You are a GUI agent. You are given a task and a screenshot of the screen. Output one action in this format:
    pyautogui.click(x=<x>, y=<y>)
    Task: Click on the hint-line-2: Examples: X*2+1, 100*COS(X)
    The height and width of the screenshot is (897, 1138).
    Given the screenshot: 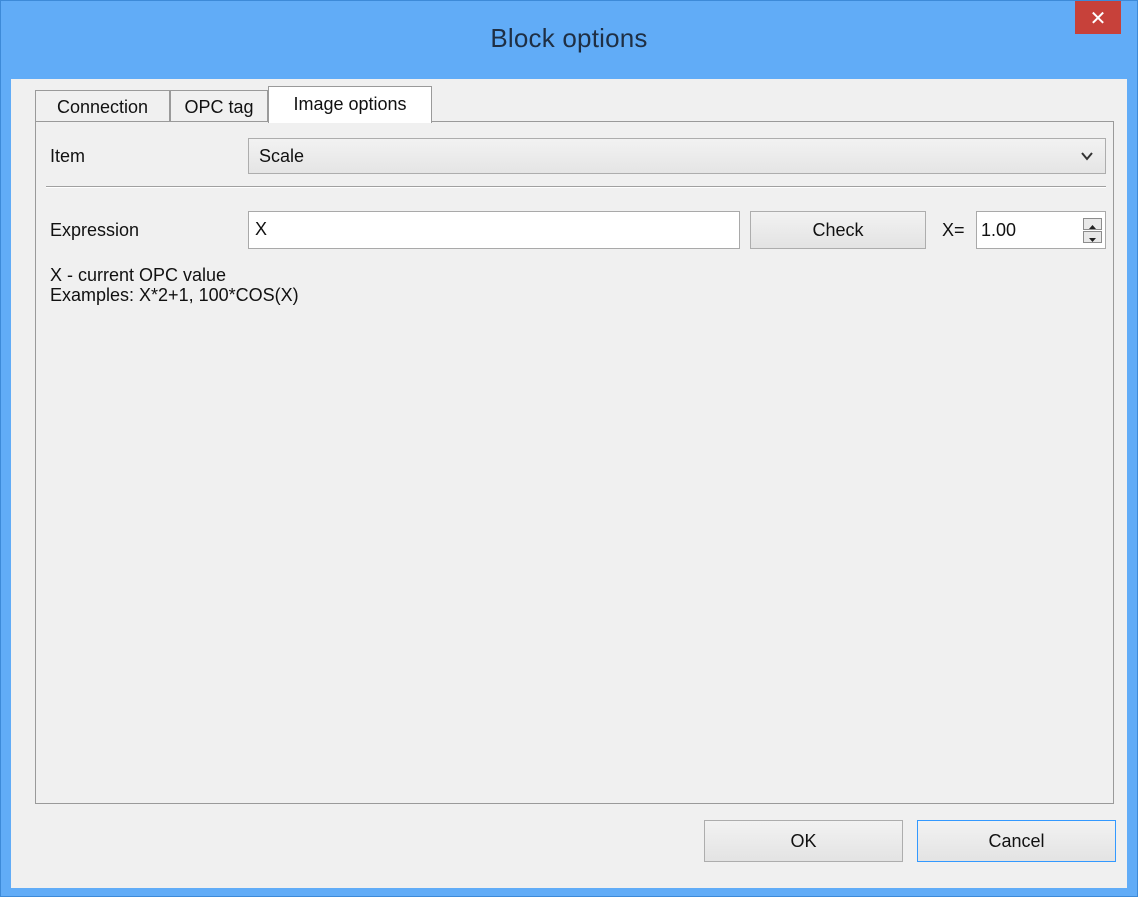 What is the action you would take?
    pyautogui.click(x=174, y=295)
    